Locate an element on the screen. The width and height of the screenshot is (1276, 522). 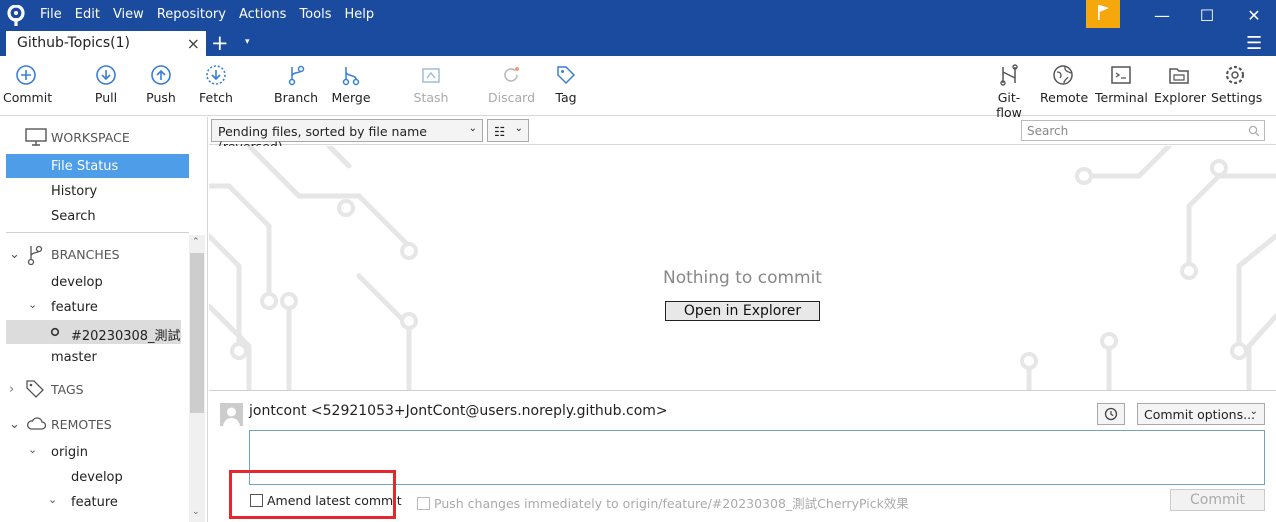
gitflow-button: Git-flow is located at coordinates (1009, 92).